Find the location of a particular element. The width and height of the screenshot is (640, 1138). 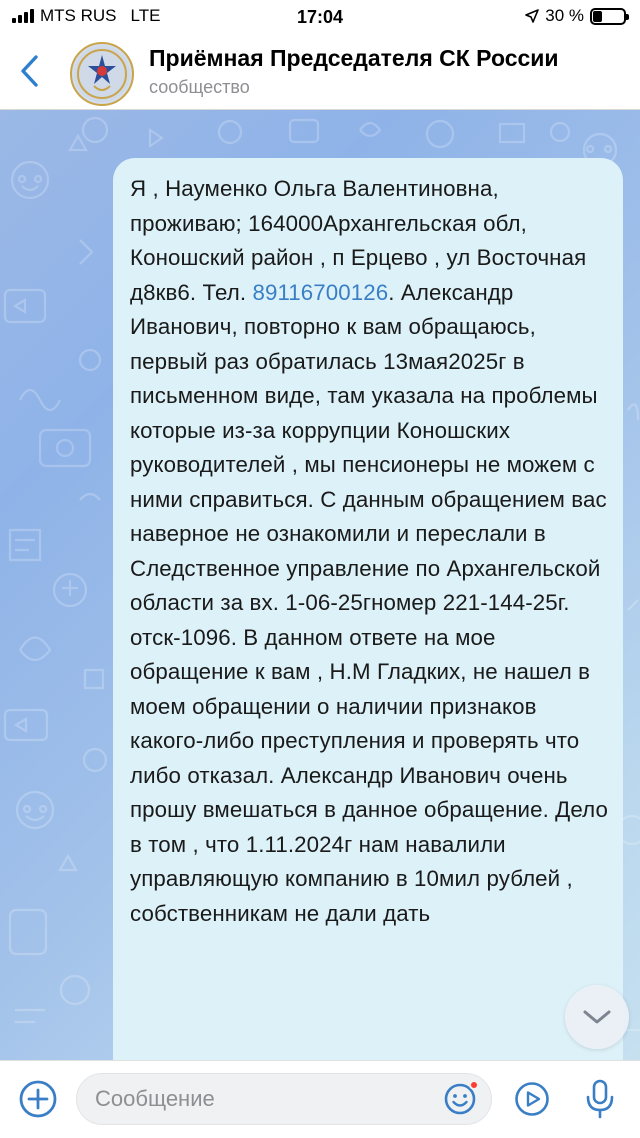

community-avatar is located at coordinates (102, 74).